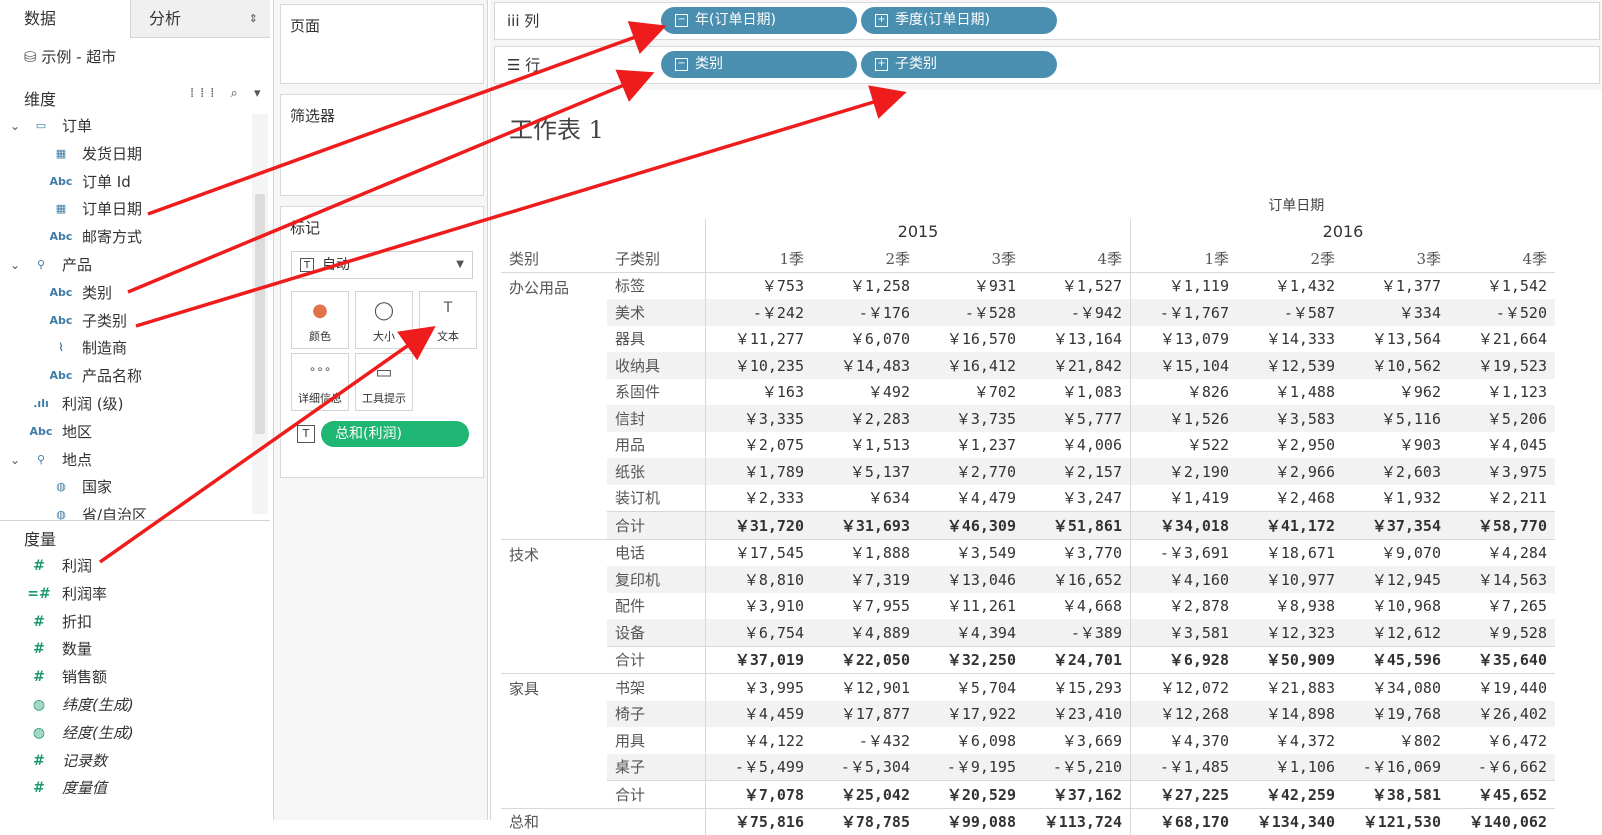  I want to click on value-cell: ￥12,612, so click(1396, 632).